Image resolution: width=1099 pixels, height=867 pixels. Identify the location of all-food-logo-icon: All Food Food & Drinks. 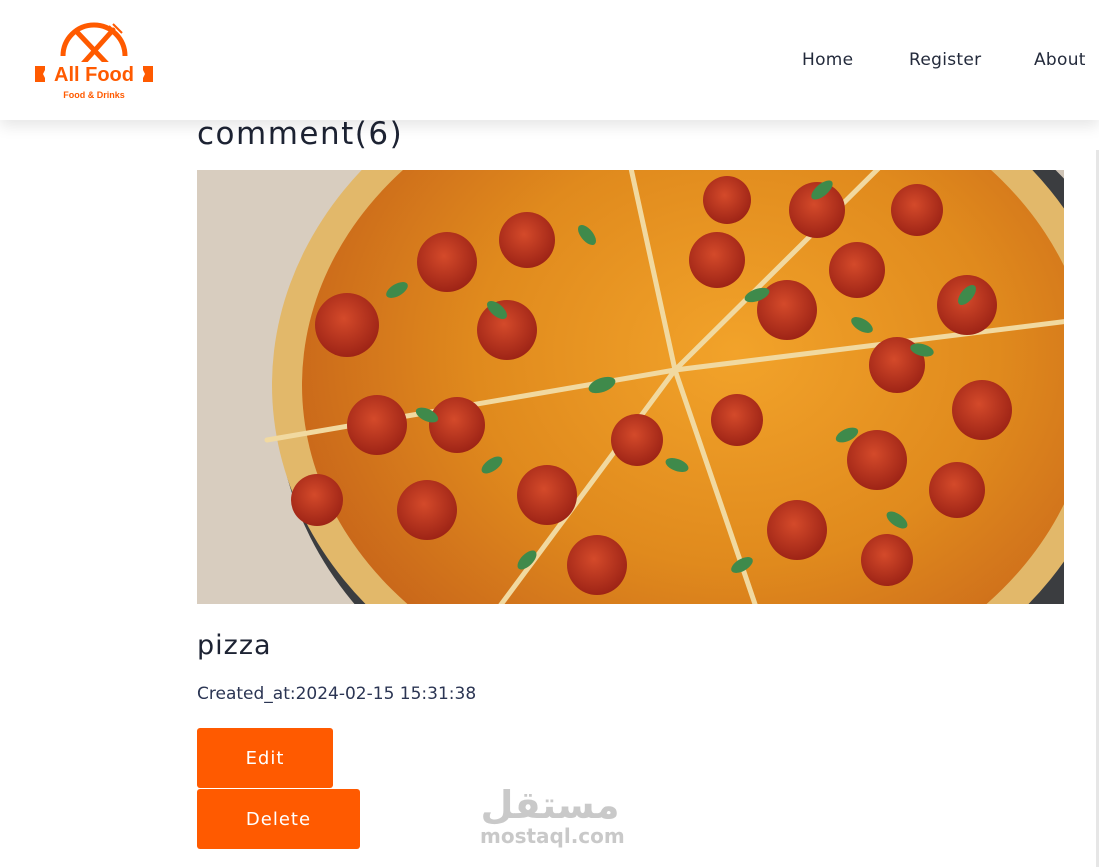
(94, 61).